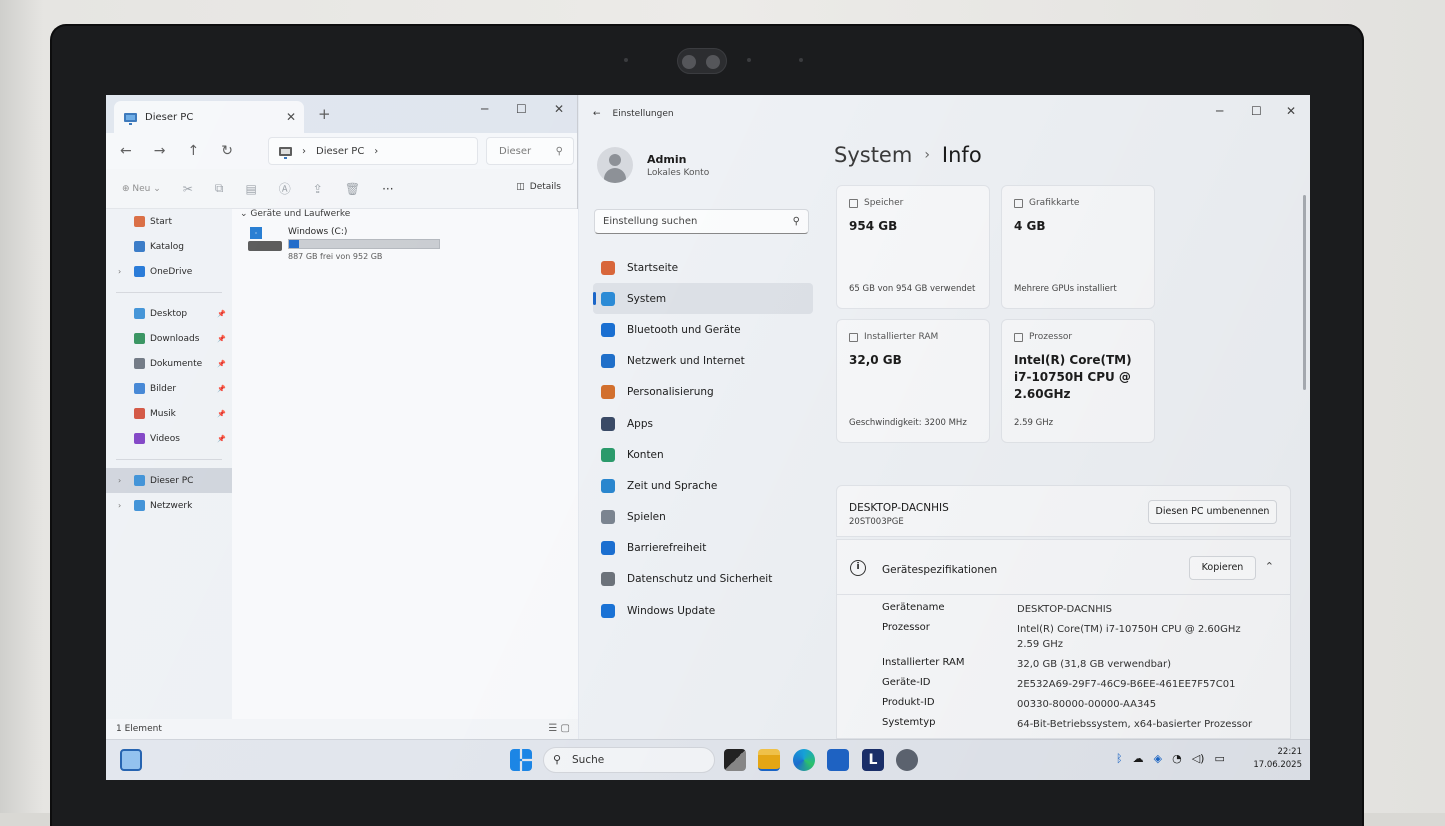  What do you see at coordinates (169, 313) in the screenshot?
I see `sidebar-item: Desktop 📌` at bounding box center [169, 313].